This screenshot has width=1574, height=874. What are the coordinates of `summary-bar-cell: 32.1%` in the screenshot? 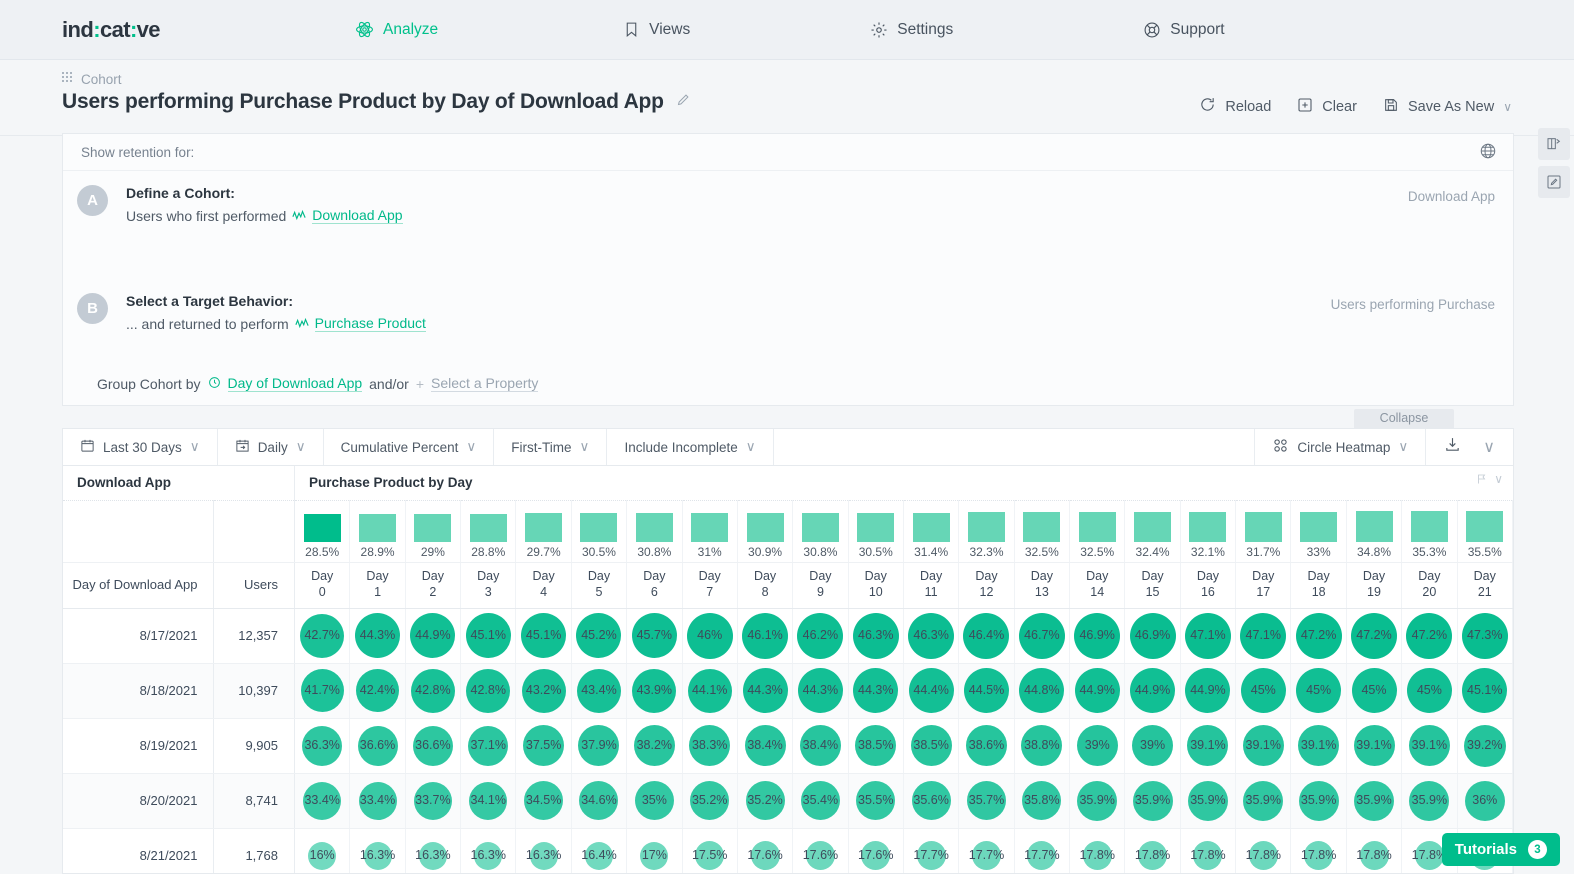 It's located at (1208, 531).